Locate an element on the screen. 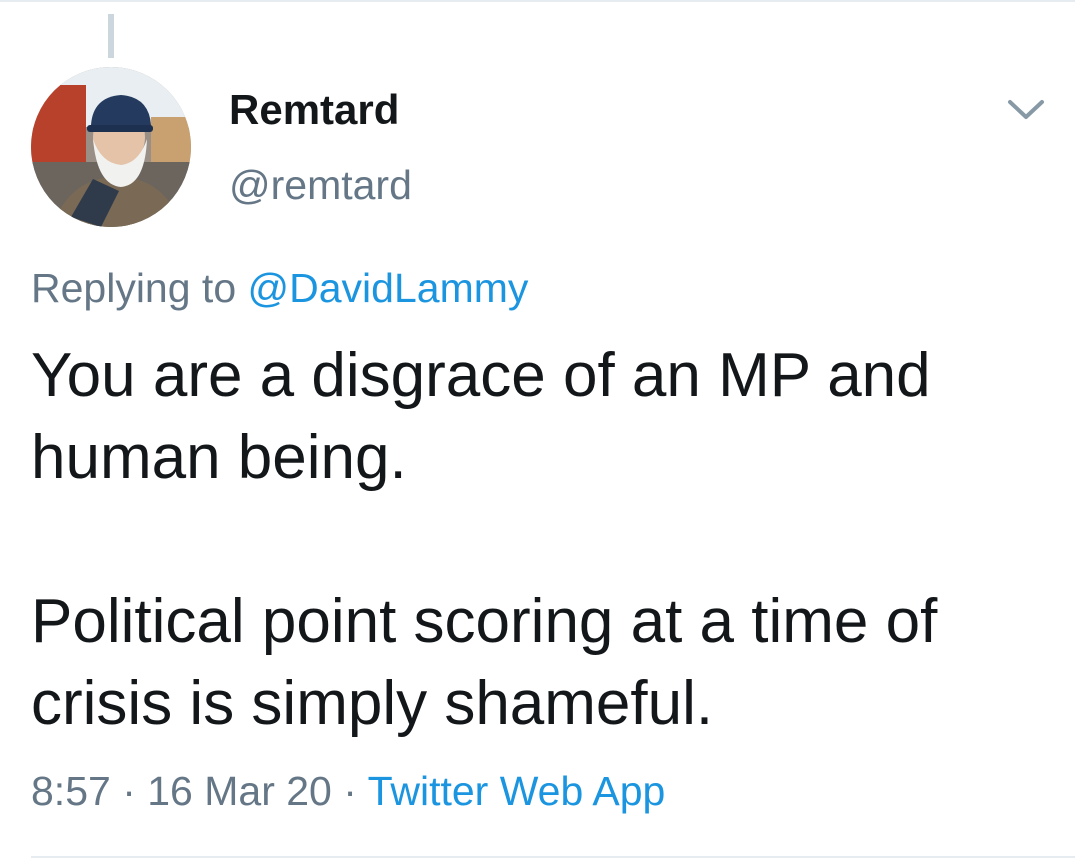  tweet-source-link: Twitter Web App is located at coordinates (517, 791).